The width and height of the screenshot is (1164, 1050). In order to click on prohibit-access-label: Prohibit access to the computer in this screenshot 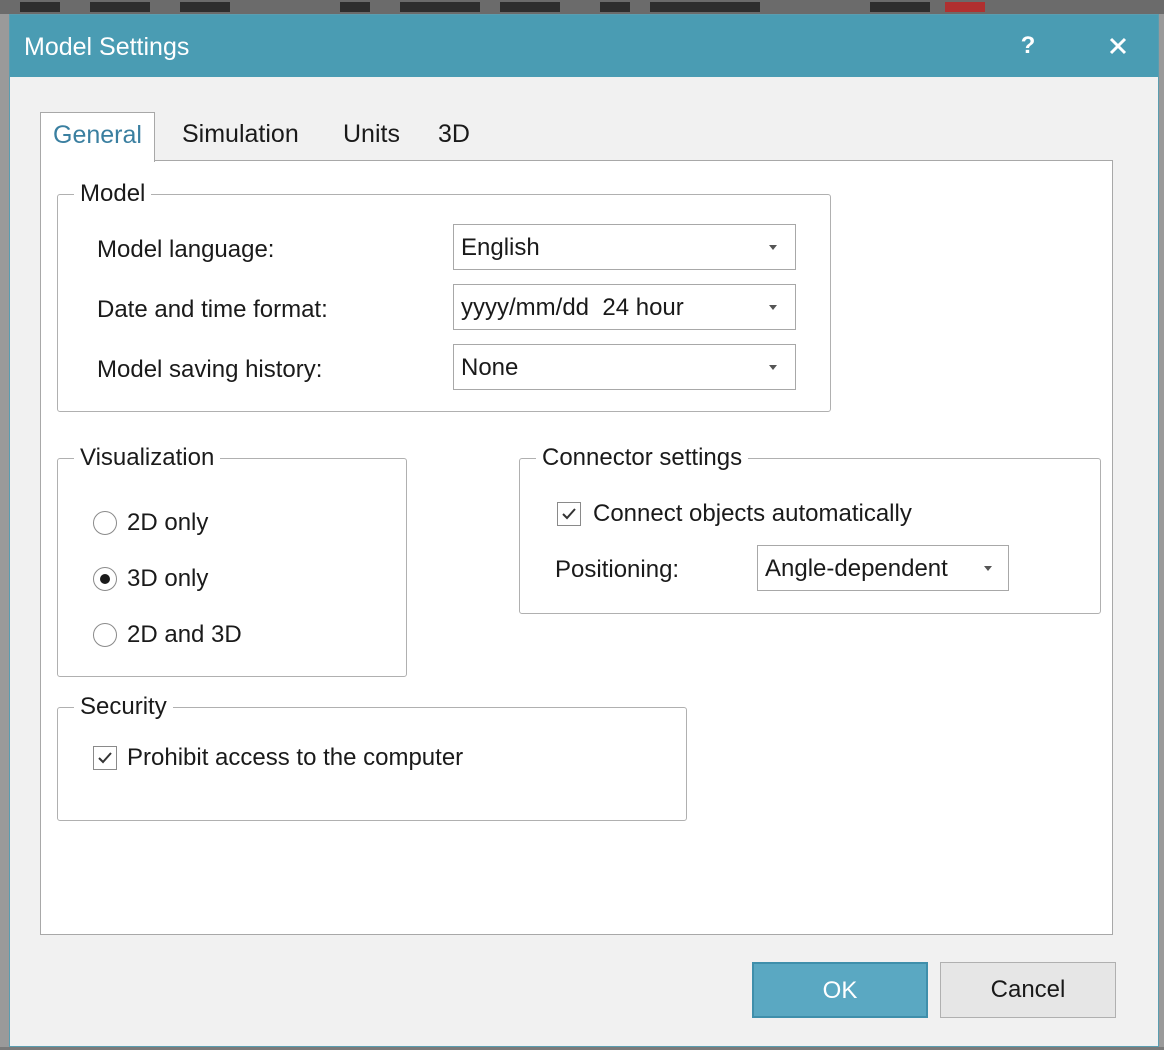, I will do `click(295, 758)`.